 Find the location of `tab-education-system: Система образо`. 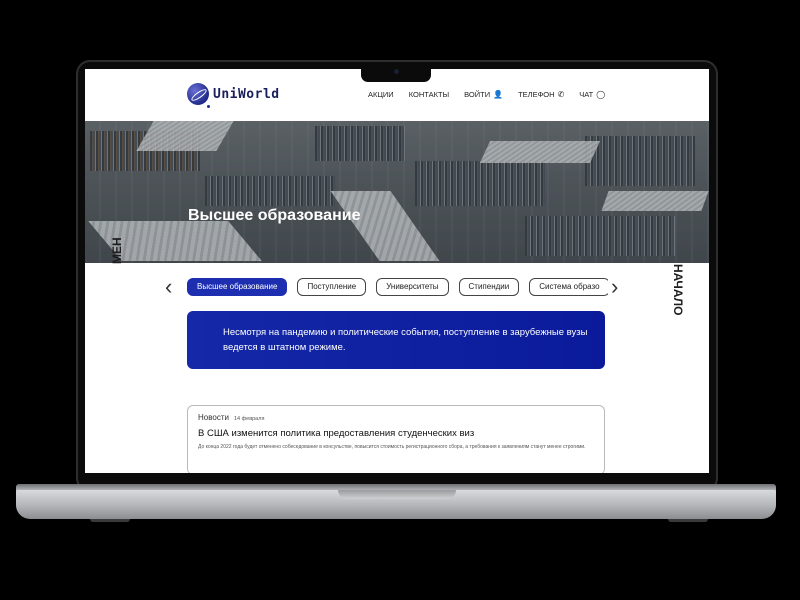

tab-education-system: Система образо is located at coordinates (568, 287).